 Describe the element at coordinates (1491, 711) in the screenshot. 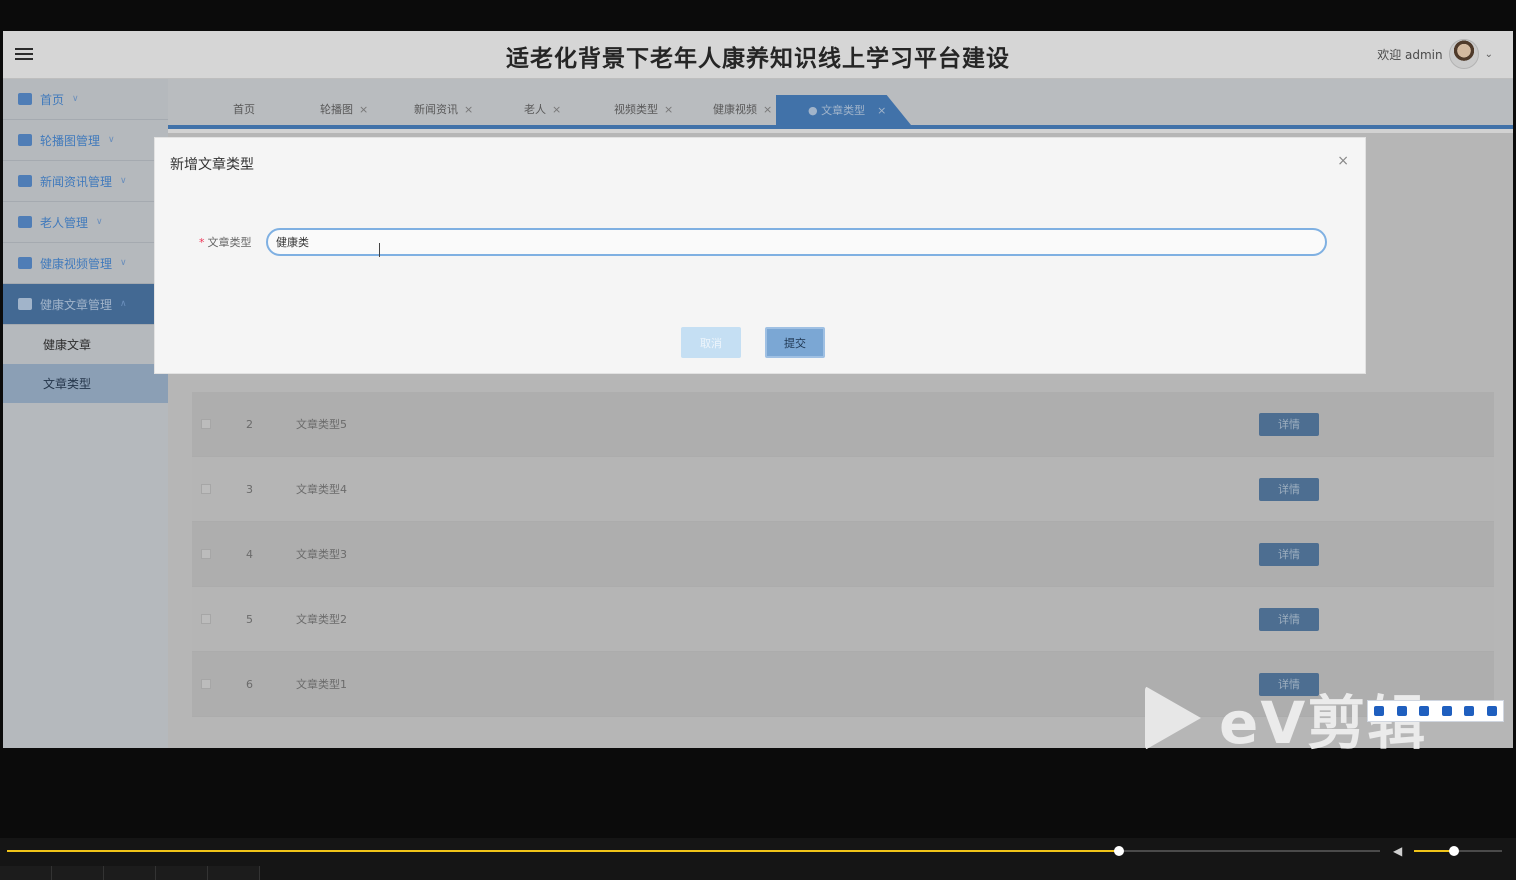

I see `apps-icon` at that location.